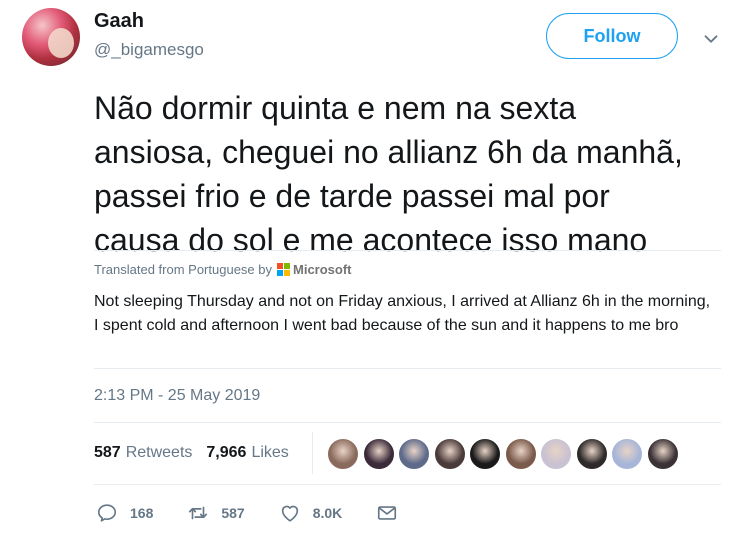 The width and height of the screenshot is (751, 543). I want to click on user-display-name: Gaah, so click(119, 21).